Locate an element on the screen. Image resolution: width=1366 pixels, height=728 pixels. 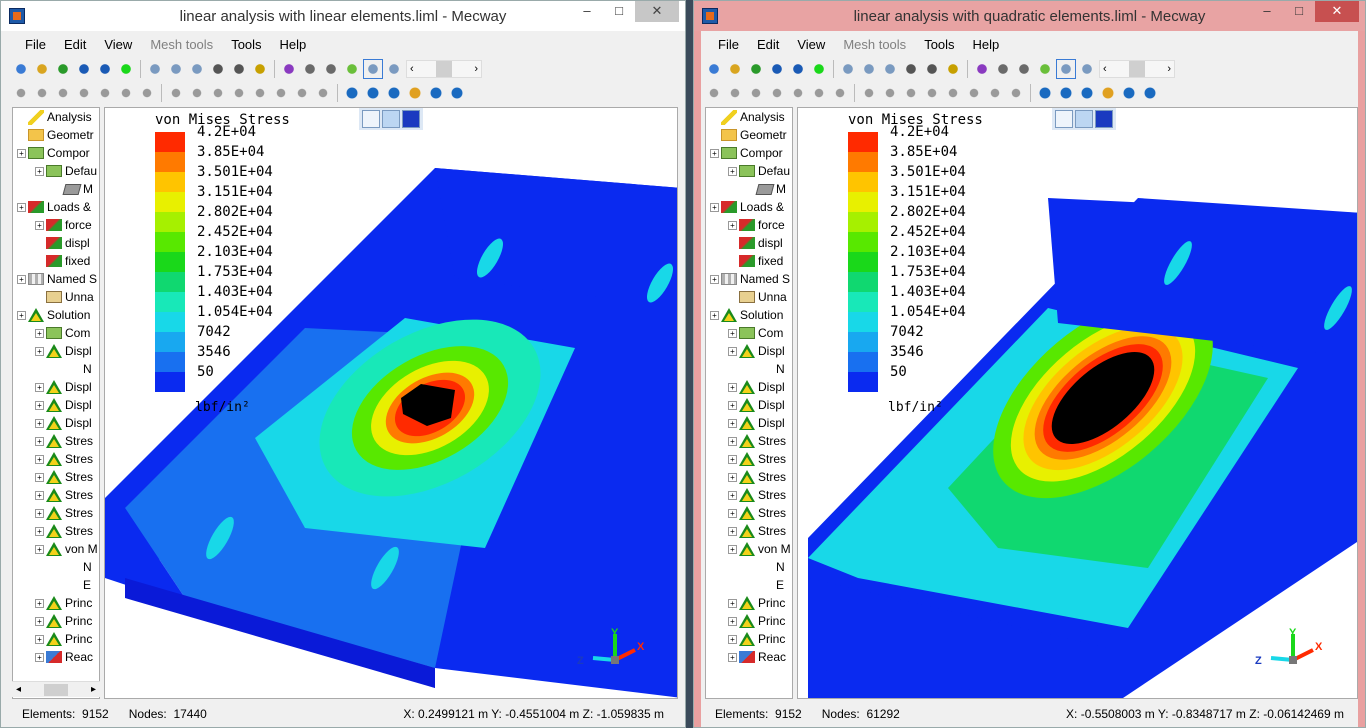
move-icon is located at coordinates (176, 93).